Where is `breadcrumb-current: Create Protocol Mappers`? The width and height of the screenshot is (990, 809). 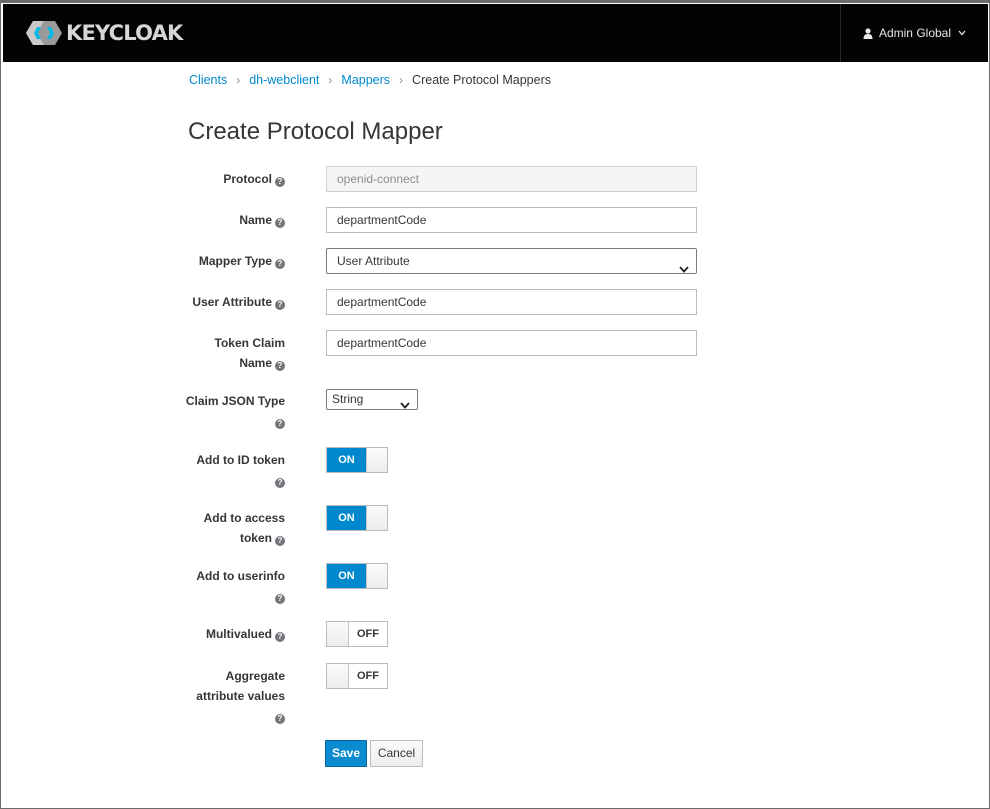
breadcrumb-current: Create Protocol Mappers is located at coordinates (481, 80).